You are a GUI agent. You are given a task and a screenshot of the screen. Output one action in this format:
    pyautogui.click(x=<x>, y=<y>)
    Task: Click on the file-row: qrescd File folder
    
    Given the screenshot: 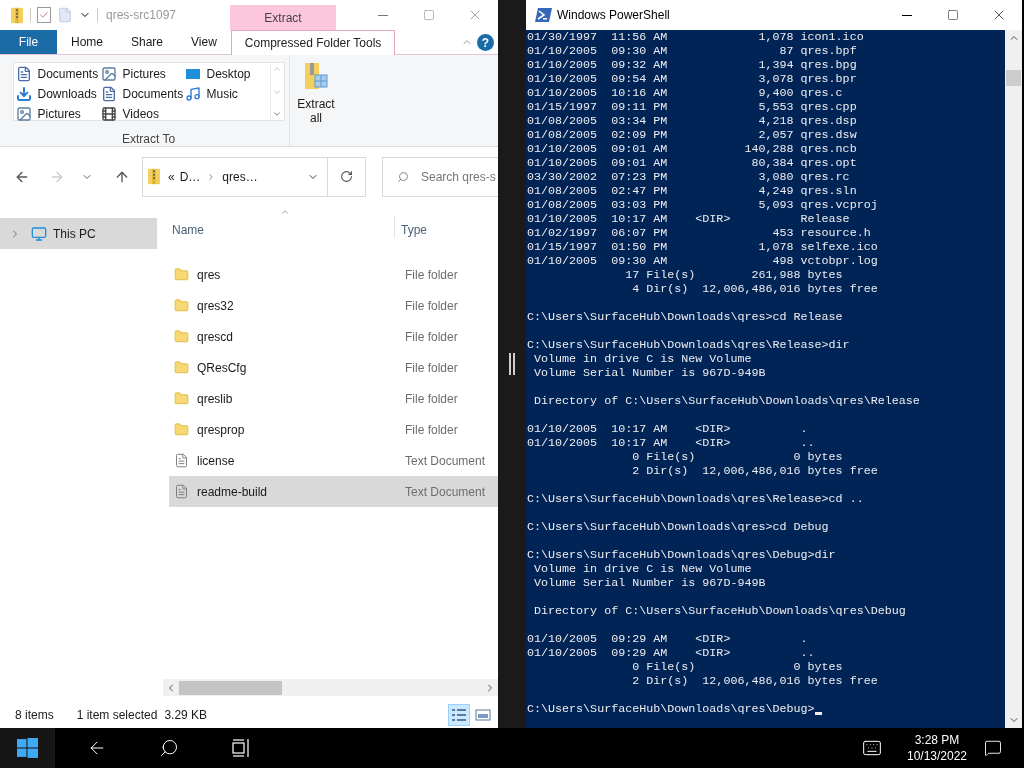 What is the action you would take?
    pyautogui.click(x=333, y=336)
    